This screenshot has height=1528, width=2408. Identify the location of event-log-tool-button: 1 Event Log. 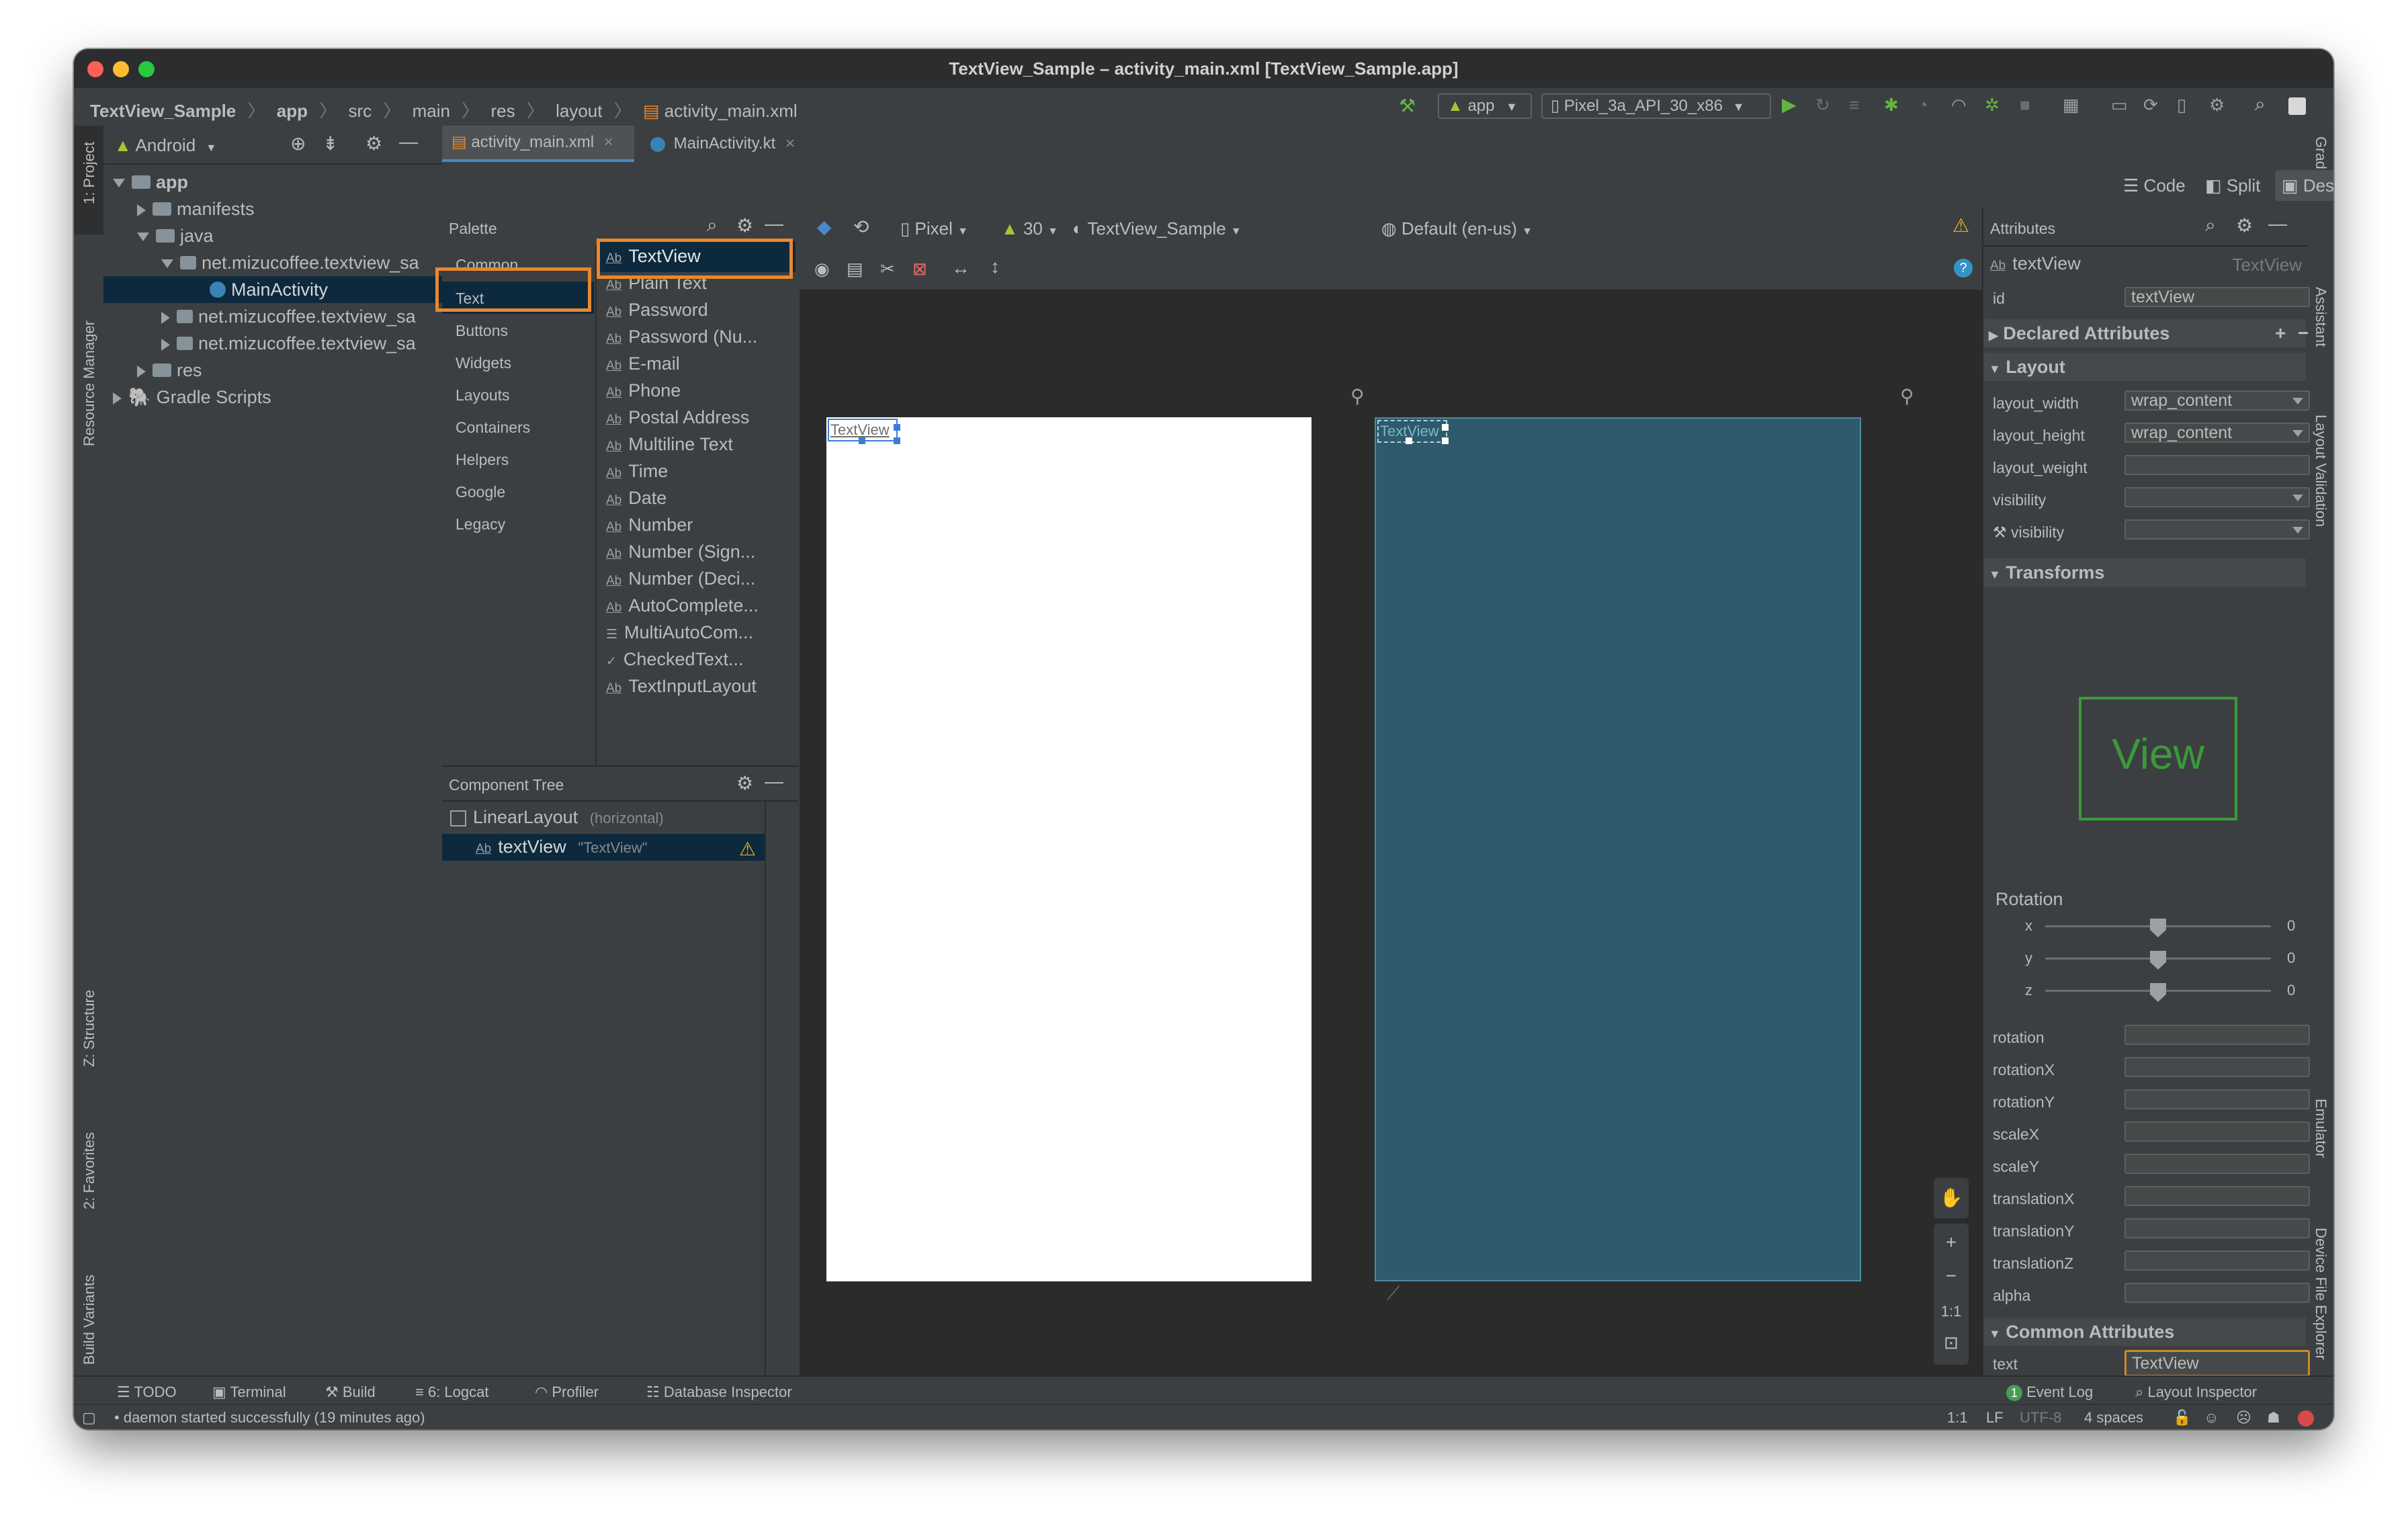
(2049, 1393).